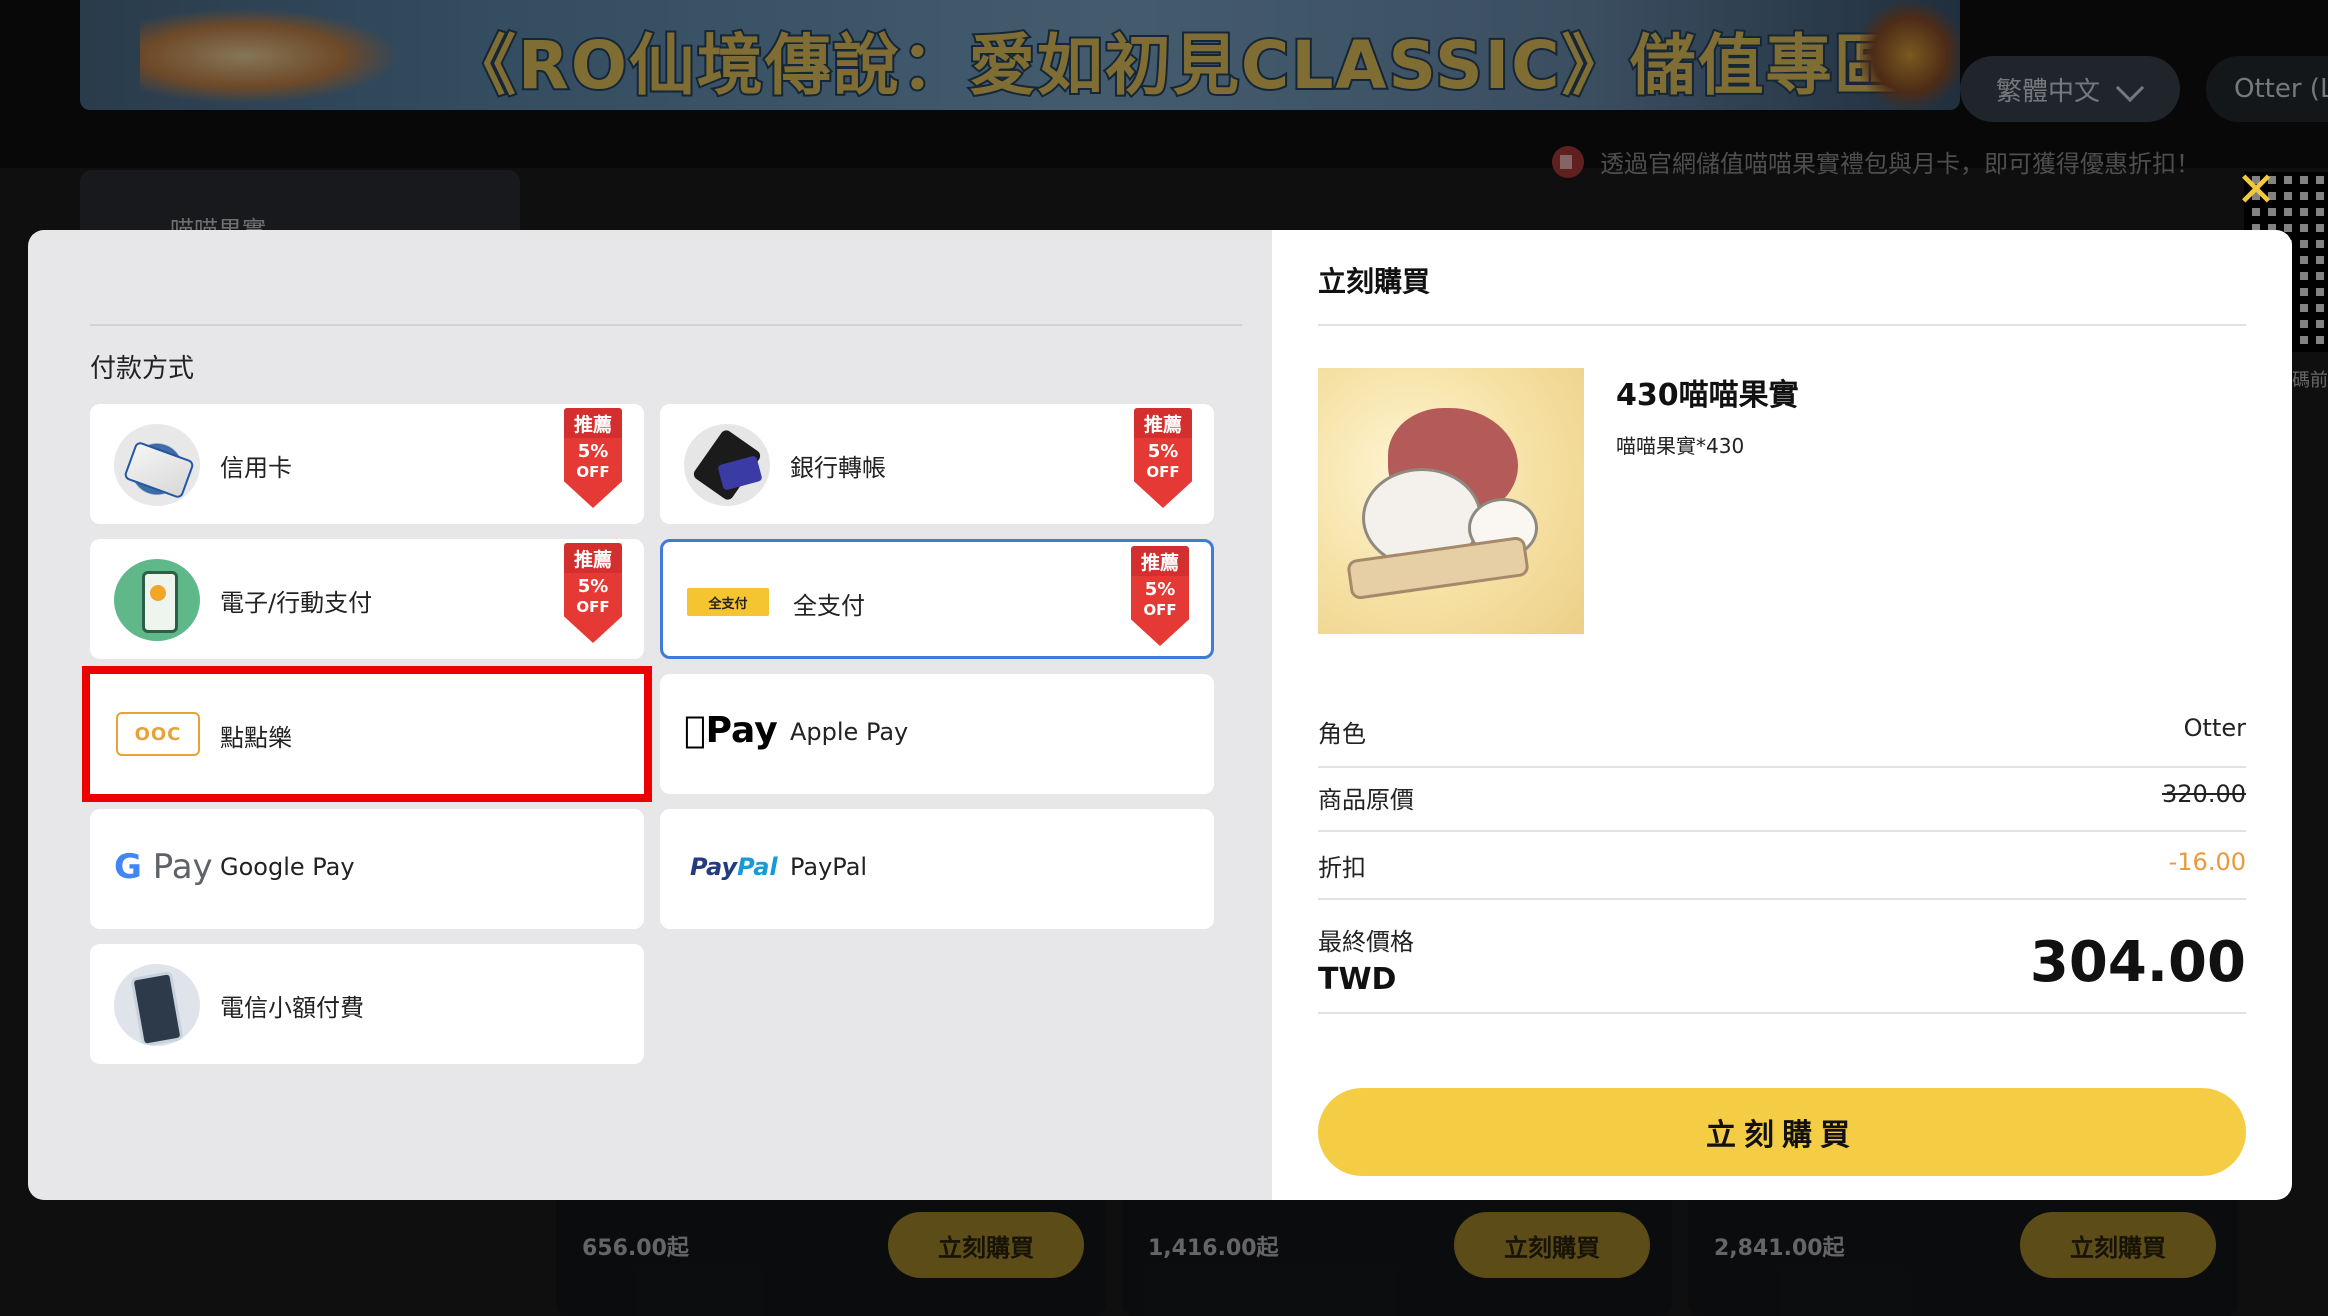  I want to click on payment-option-credit-card: 信用卡 推薦 5% OFF, so click(367, 464).